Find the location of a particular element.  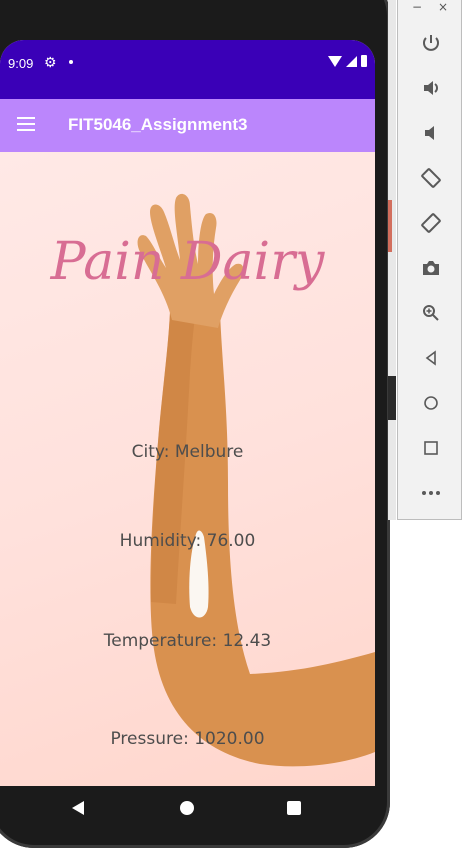

app-title: FIT5046_Assignment3 is located at coordinates (158, 124).